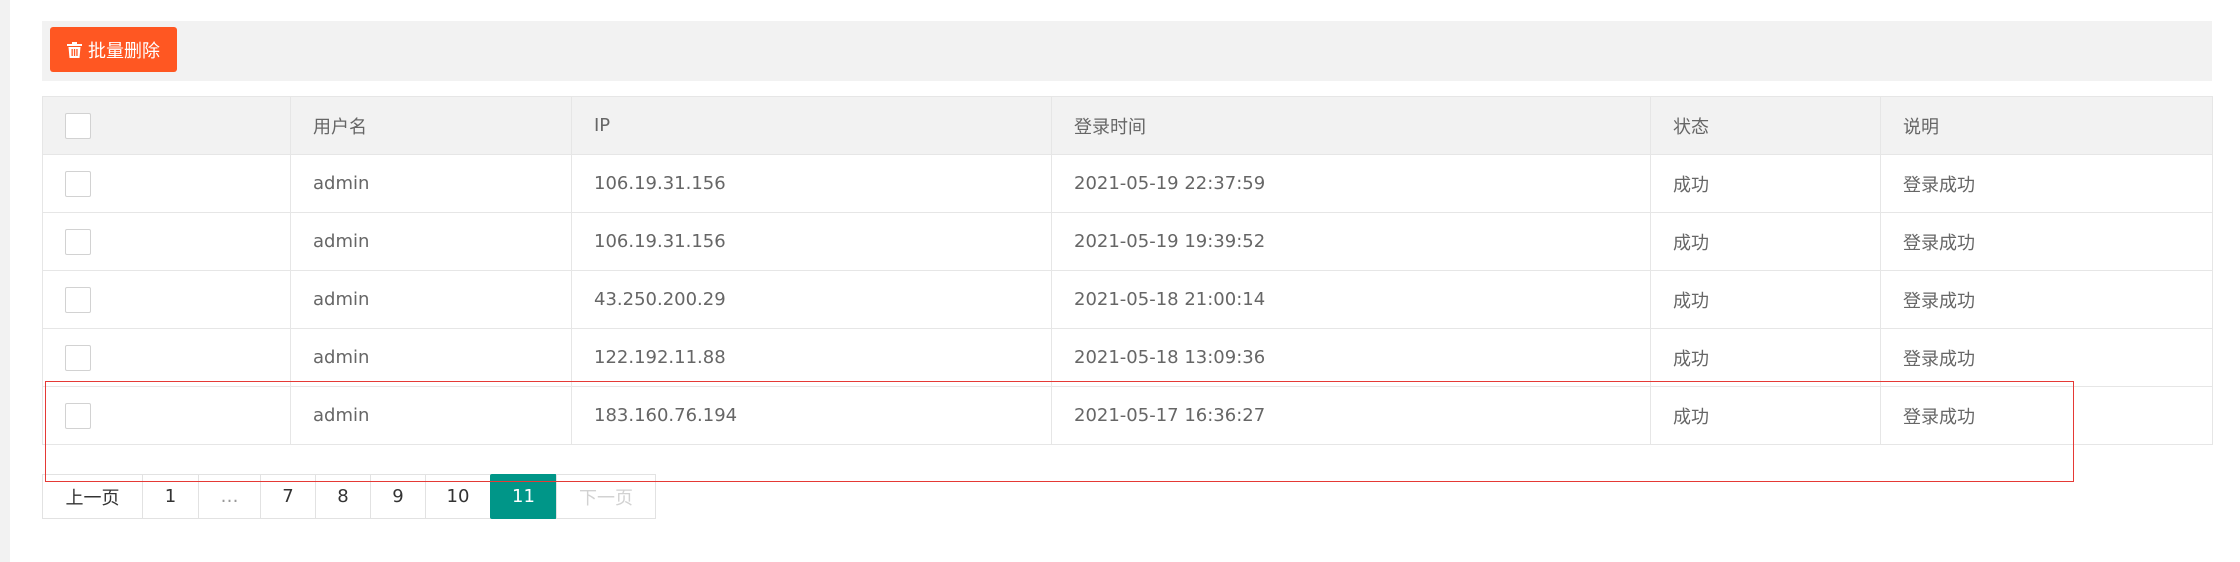 The width and height of the screenshot is (2240, 562). I want to click on cell-login-time: 2021-05-17 16:36:27, so click(1351, 415).